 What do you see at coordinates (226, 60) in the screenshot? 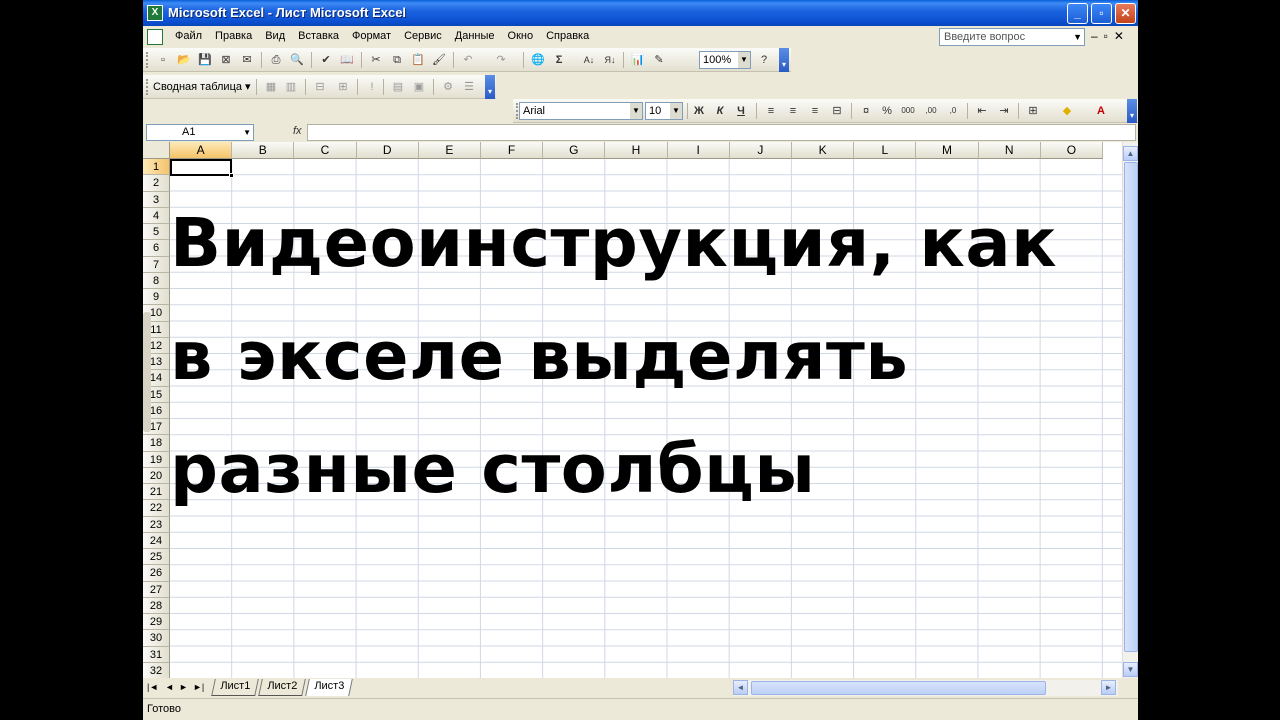
I see `permission-icon: ⊠` at bounding box center [226, 60].